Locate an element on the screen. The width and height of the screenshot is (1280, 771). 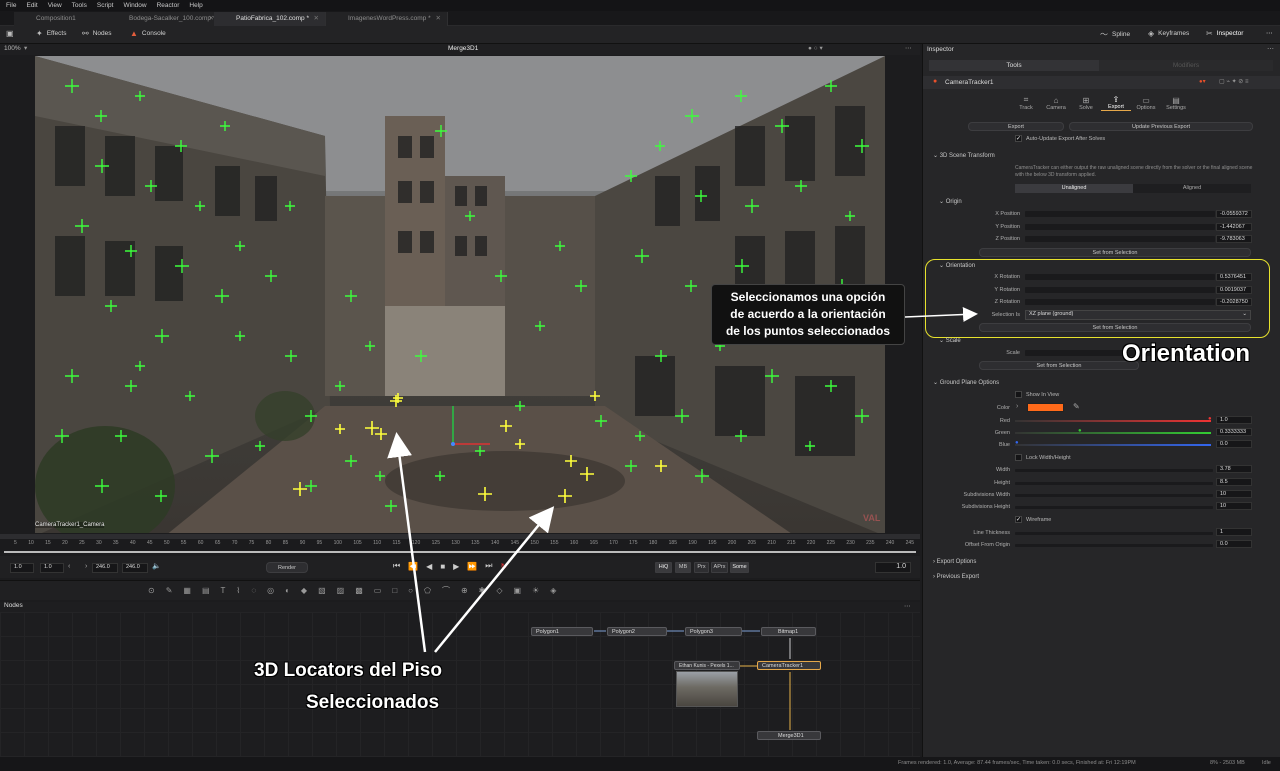
locators-annotation-line2: Seleccionados is located at coordinates (373, 702).